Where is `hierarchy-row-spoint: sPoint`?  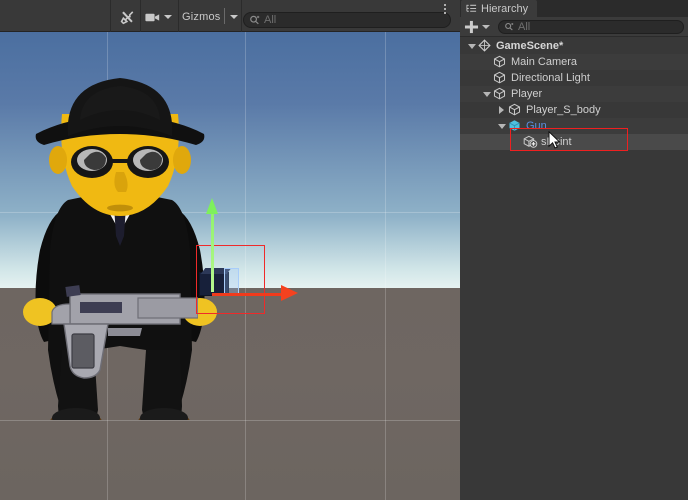
hierarchy-row-spoint: sPoint is located at coordinates (574, 142).